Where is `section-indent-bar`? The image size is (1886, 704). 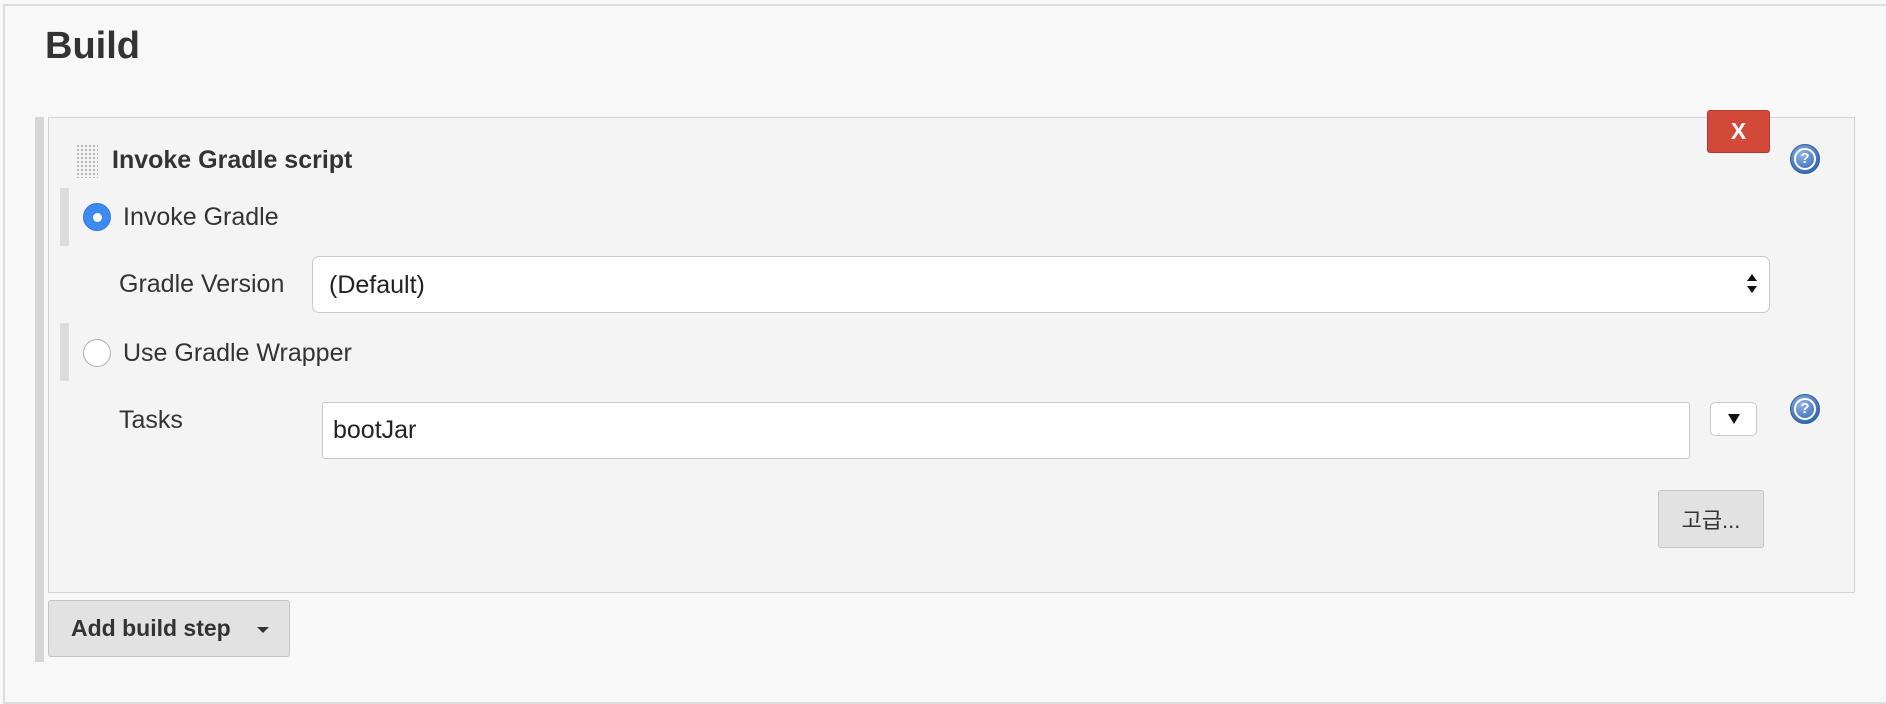 section-indent-bar is located at coordinates (39, 389).